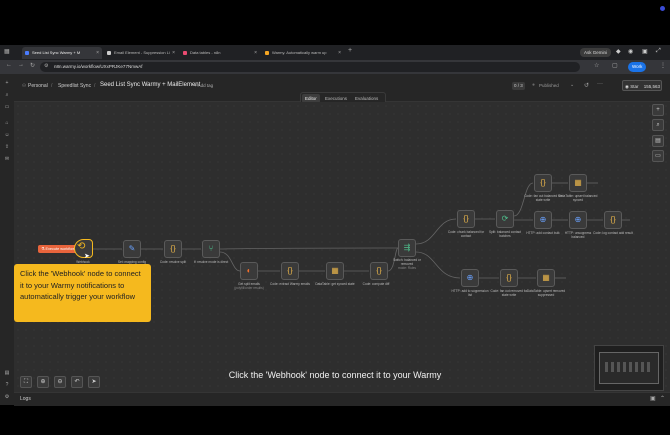 The height and width of the screenshot is (435, 670). Describe the element at coordinates (505, 234) in the screenshot. I see `split-batches-label: Split: balanced contact batches` at that location.